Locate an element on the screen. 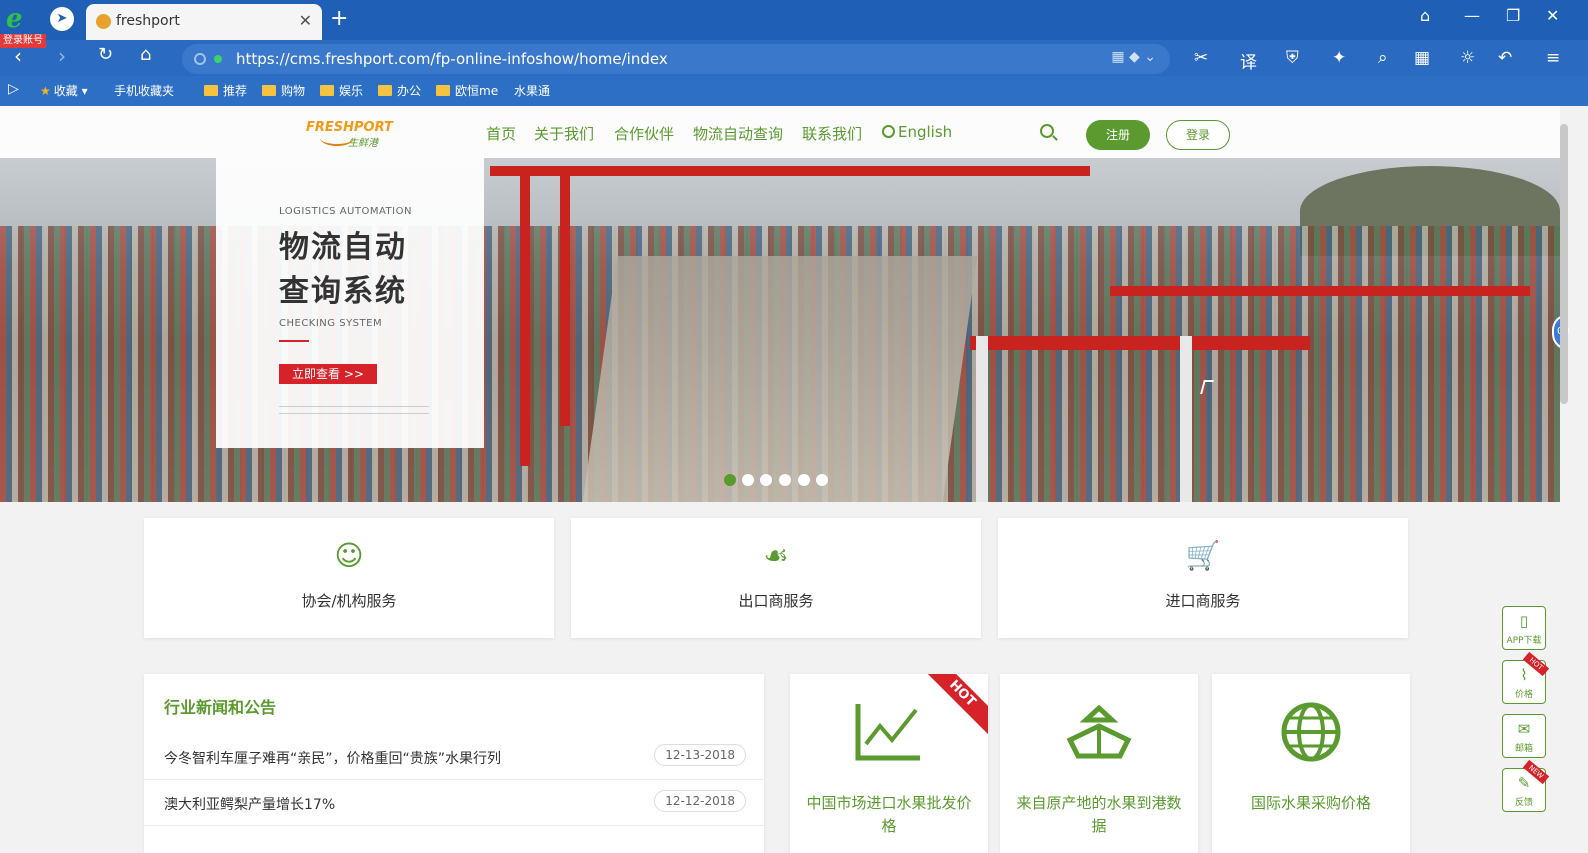 The image size is (1588, 853). translate-icon: 译 is located at coordinates (1248, 60).